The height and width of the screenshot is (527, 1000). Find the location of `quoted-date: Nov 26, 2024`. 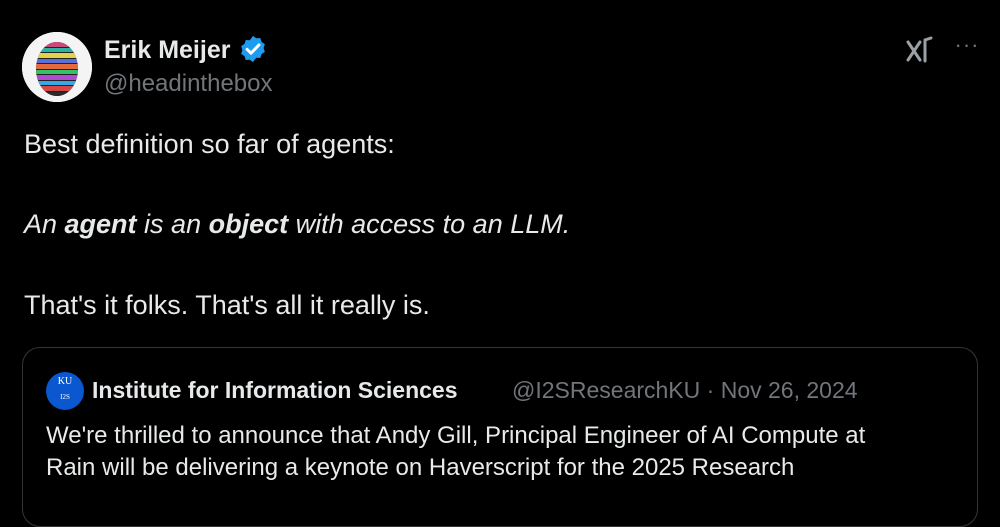

quoted-date: Nov 26, 2024 is located at coordinates (789, 390).